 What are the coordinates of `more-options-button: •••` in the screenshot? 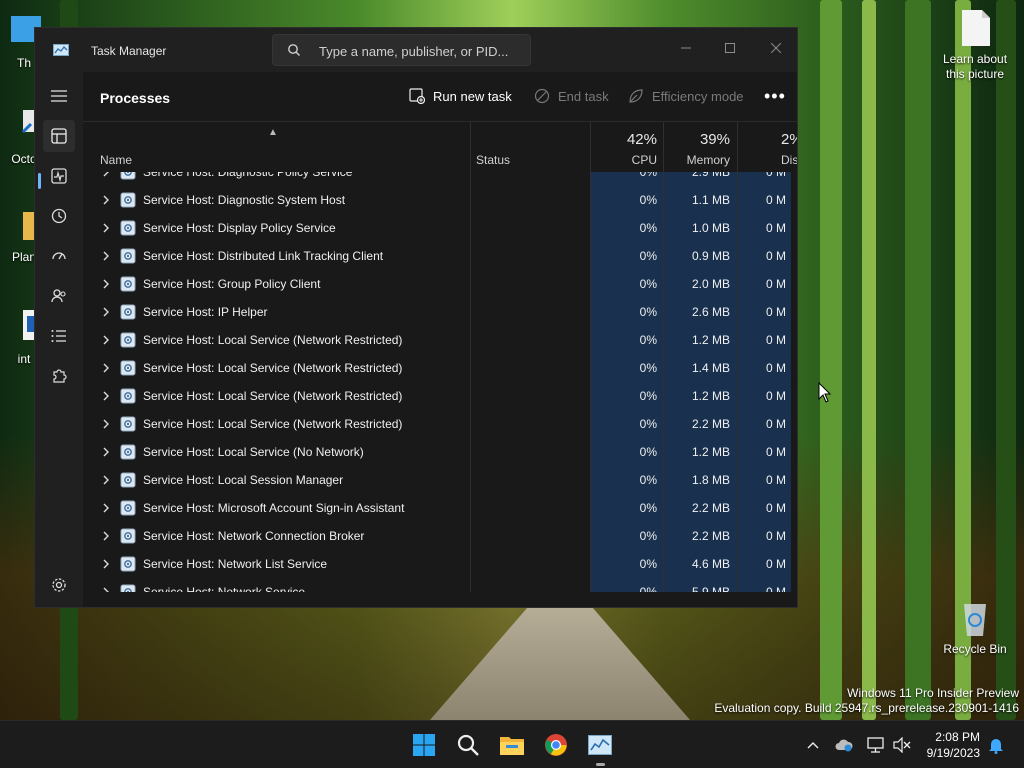 It's located at (775, 96).